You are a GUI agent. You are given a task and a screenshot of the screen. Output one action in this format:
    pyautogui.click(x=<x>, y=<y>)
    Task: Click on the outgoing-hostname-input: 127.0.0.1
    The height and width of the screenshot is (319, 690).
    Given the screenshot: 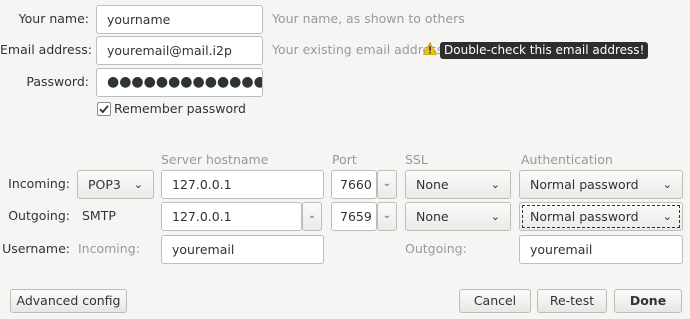 What is the action you would take?
    pyautogui.click(x=231, y=216)
    